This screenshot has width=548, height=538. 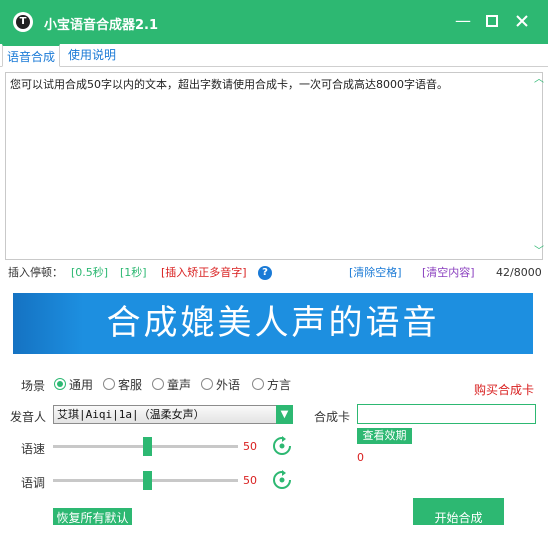 I want to click on card-remaining: 0, so click(x=360, y=457).